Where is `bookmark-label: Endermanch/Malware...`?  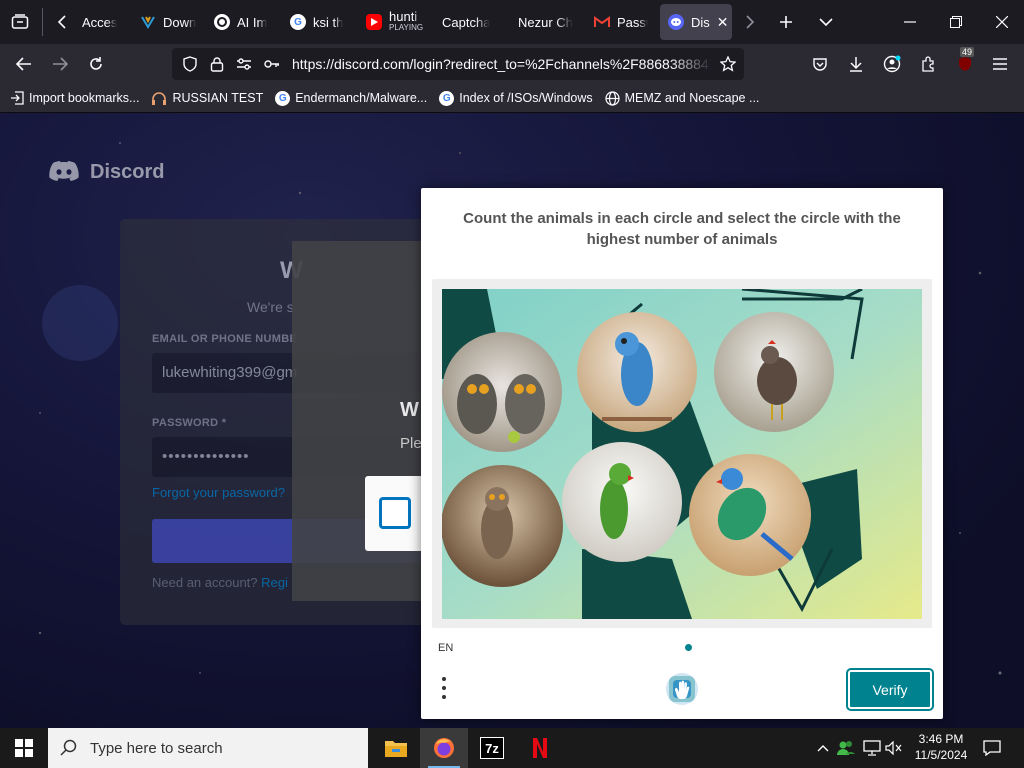
bookmark-label: Endermanch/Malware... is located at coordinates (361, 98).